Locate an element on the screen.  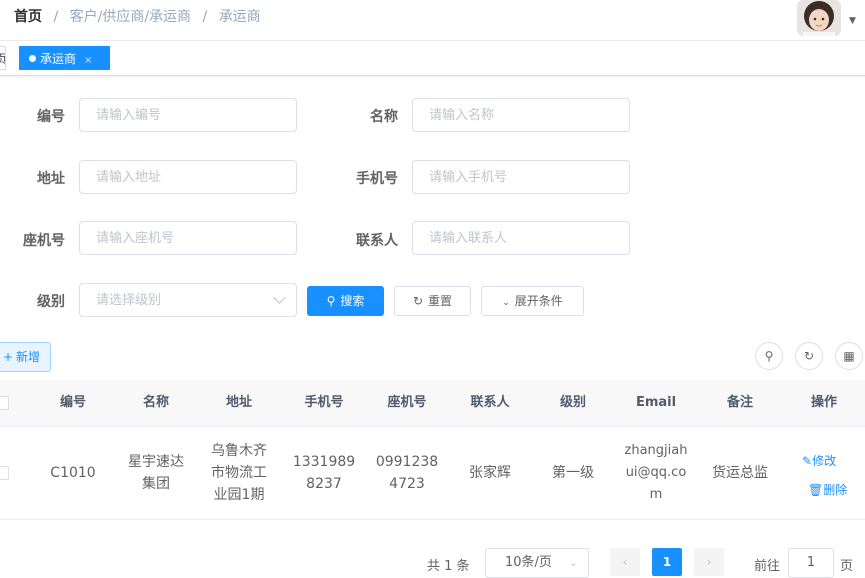
cell-code: C1010 is located at coordinates (73, 473).